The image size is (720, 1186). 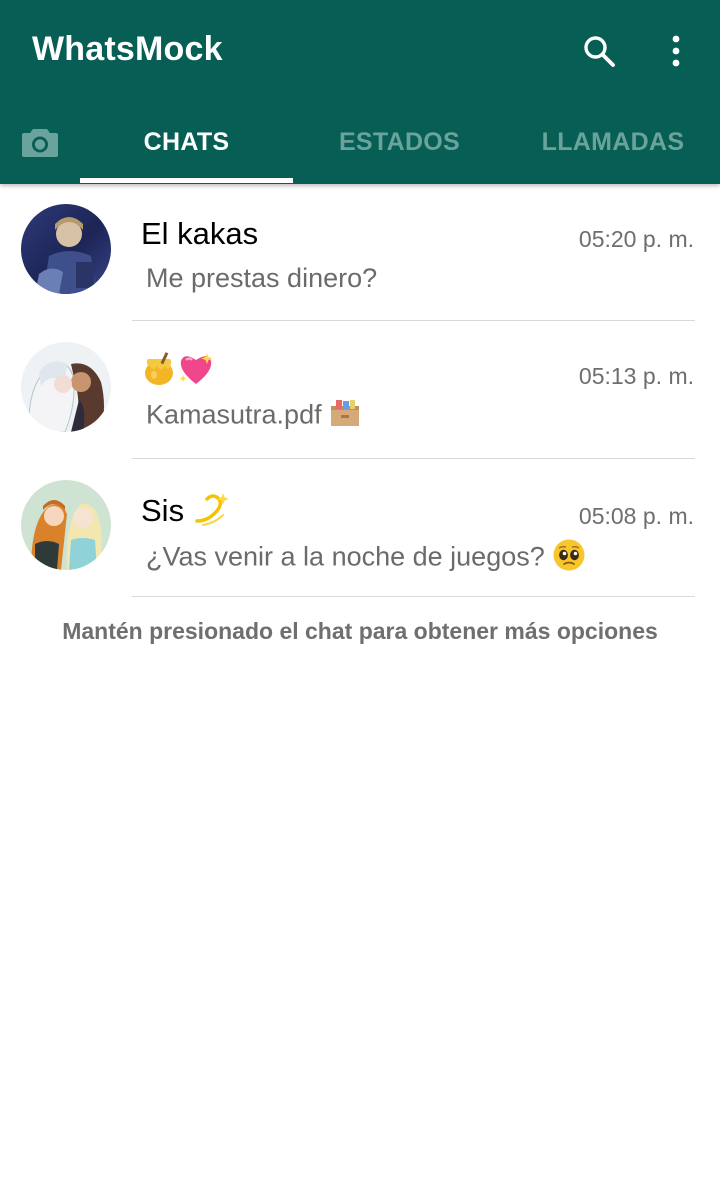 I want to click on chat-name-emojis, so click(x=178, y=373).